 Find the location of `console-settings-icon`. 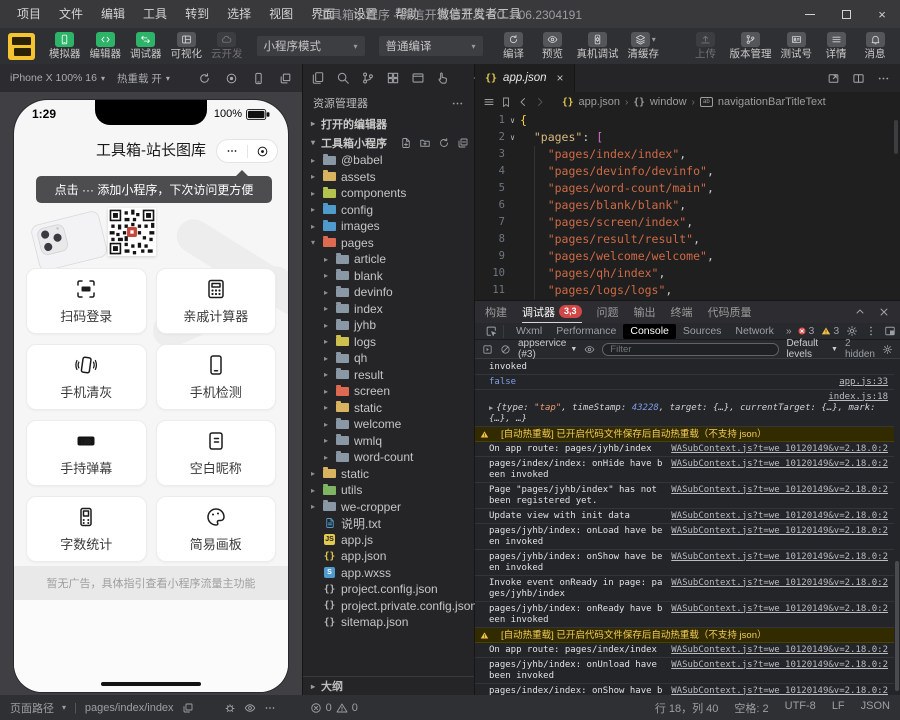

console-settings-icon is located at coordinates (887, 349).